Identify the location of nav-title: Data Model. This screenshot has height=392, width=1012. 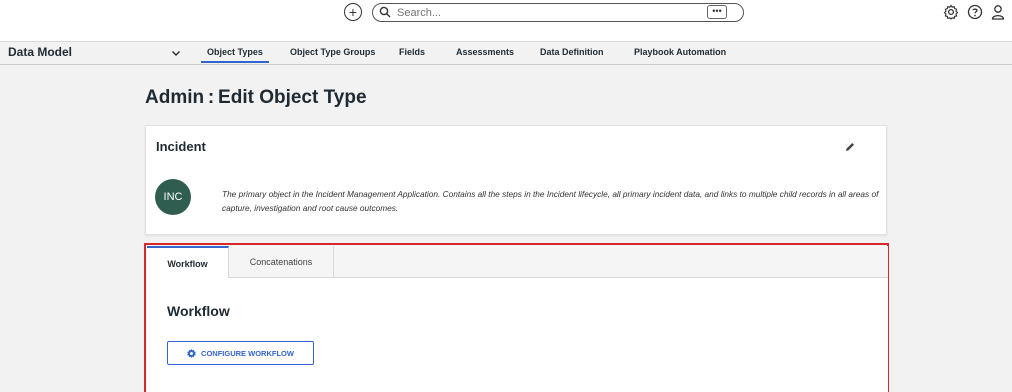
(40, 52).